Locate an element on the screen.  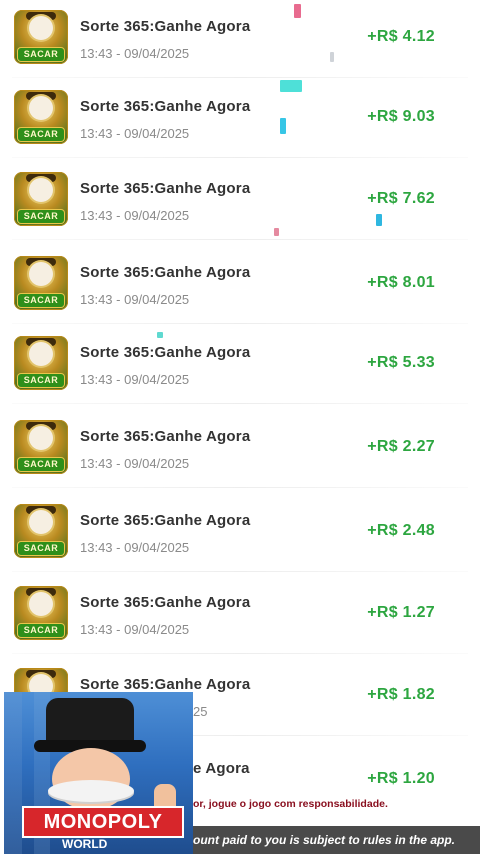
transaction-amount: +R$ 4.12 is located at coordinates (401, 36).